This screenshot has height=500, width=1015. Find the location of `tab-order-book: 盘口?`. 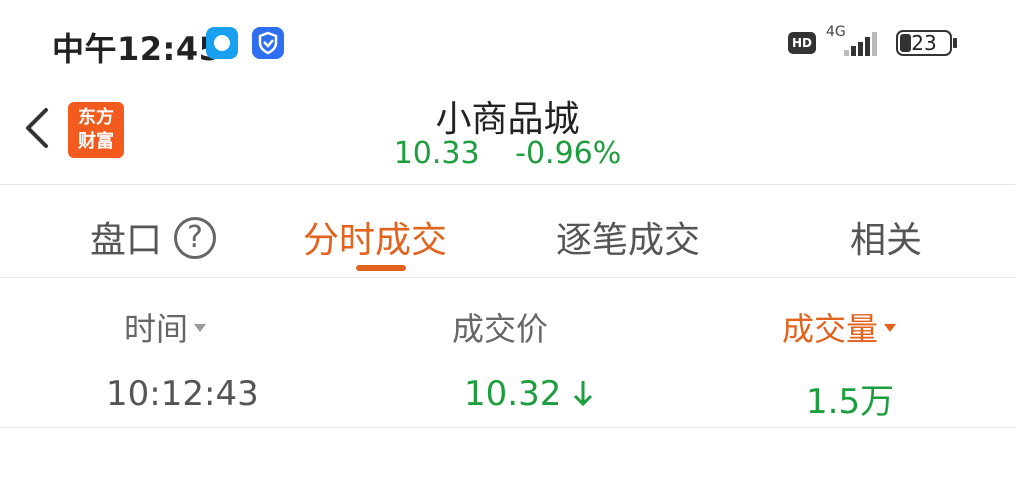

tab-order-book: 盘口? is located at coordinates (153, 237).